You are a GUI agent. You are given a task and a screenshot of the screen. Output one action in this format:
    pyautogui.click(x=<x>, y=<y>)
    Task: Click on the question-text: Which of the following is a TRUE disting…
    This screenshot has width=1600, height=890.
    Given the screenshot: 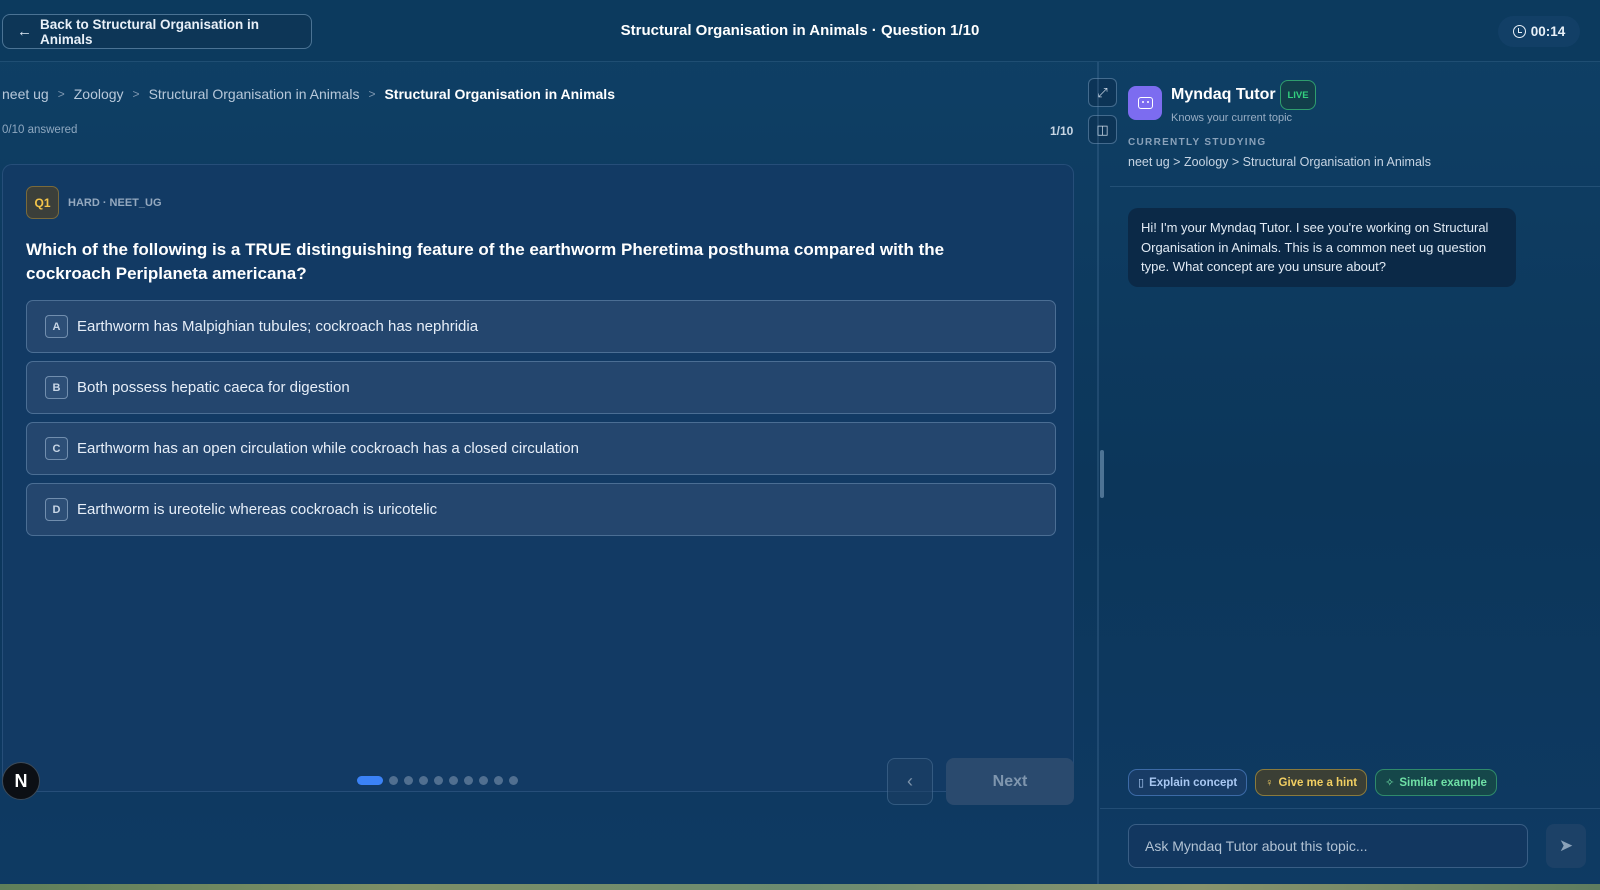 What is the action you would take?
    pyautogui.click(x=485, y=261)
    